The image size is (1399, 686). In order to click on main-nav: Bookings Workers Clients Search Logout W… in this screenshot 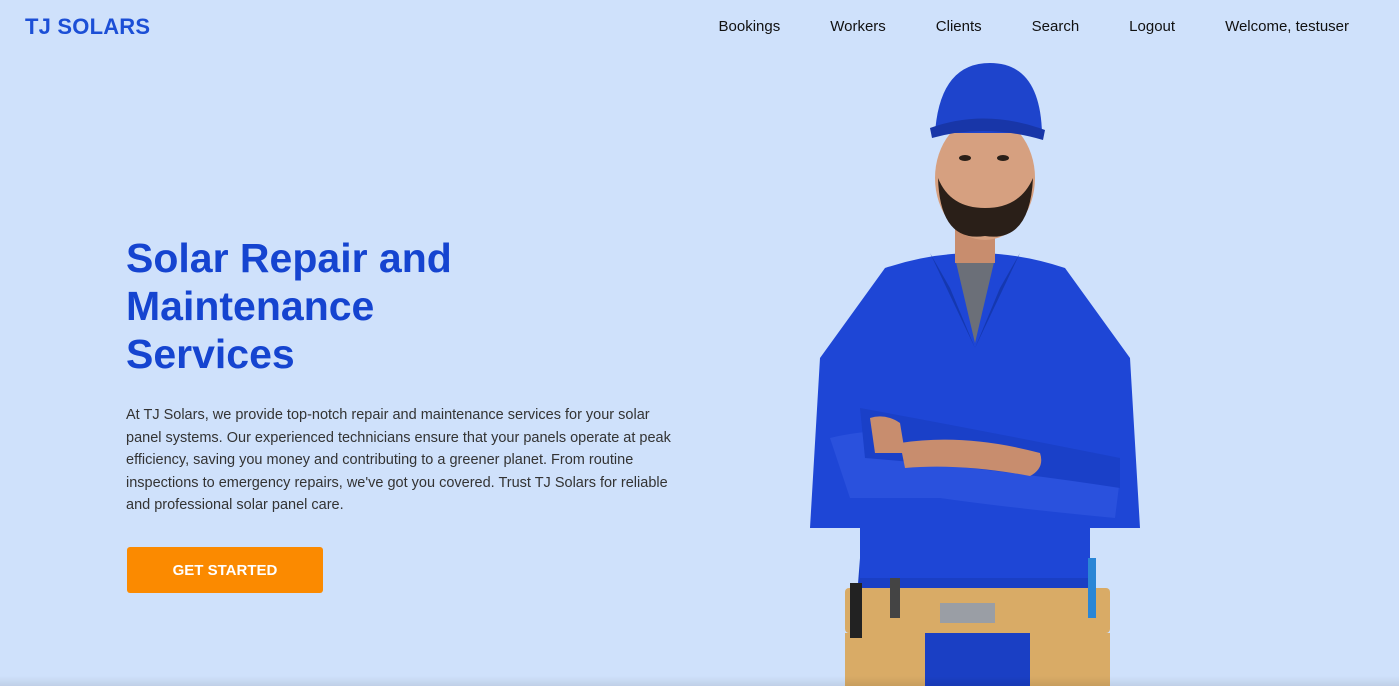, I will do `click(1034, 26)`.